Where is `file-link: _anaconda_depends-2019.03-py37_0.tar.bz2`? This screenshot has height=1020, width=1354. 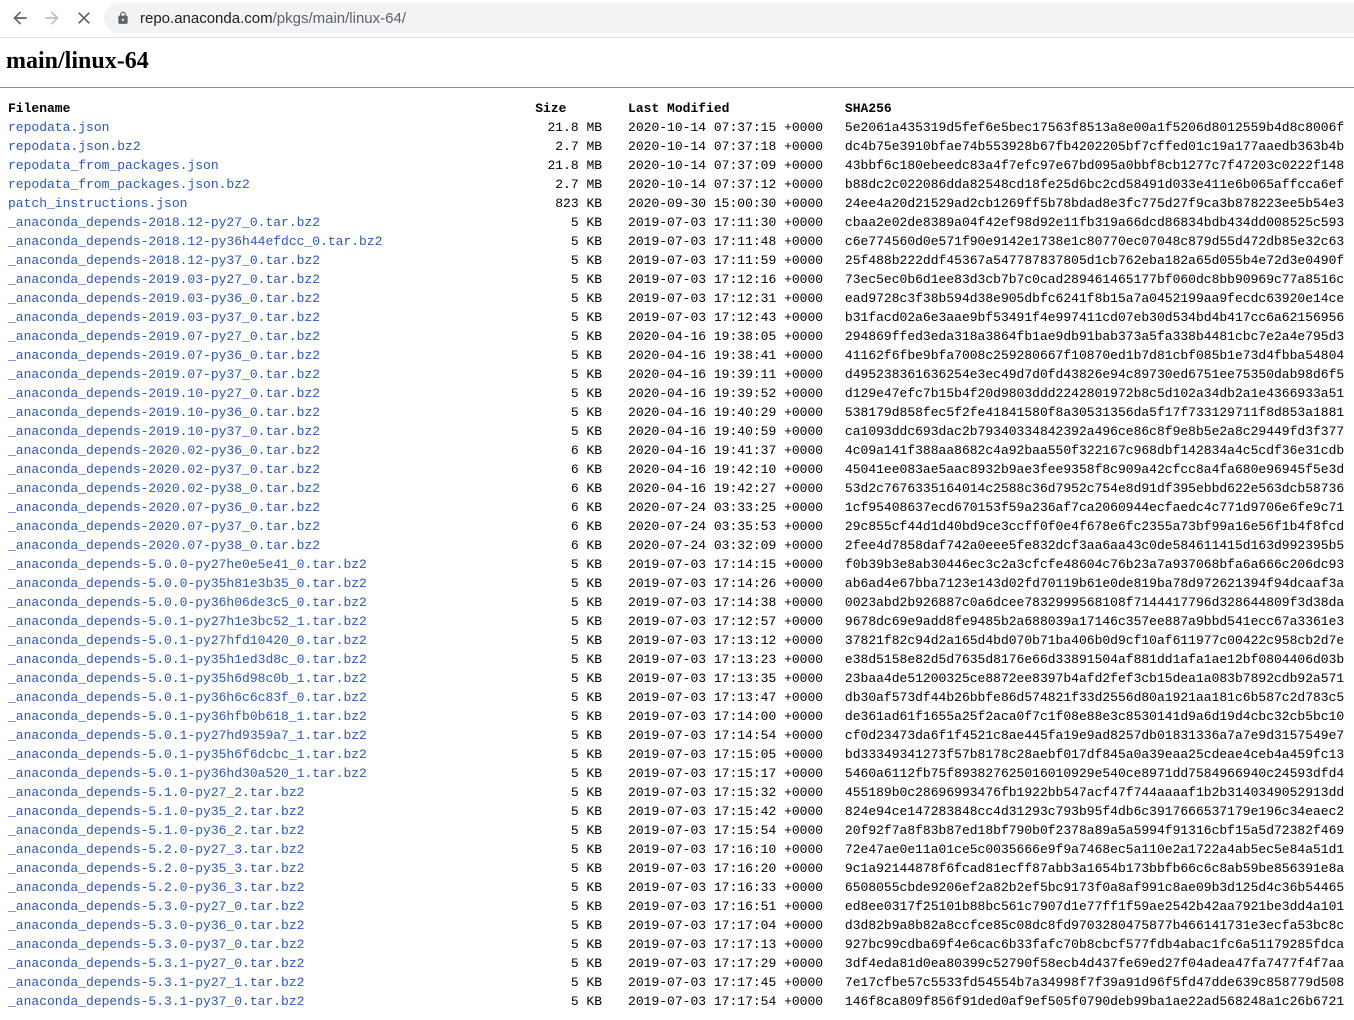
file-link: _anaconda_depends-2019.03-py37_0.tar.bz2 is located at coordinates (164, 317).